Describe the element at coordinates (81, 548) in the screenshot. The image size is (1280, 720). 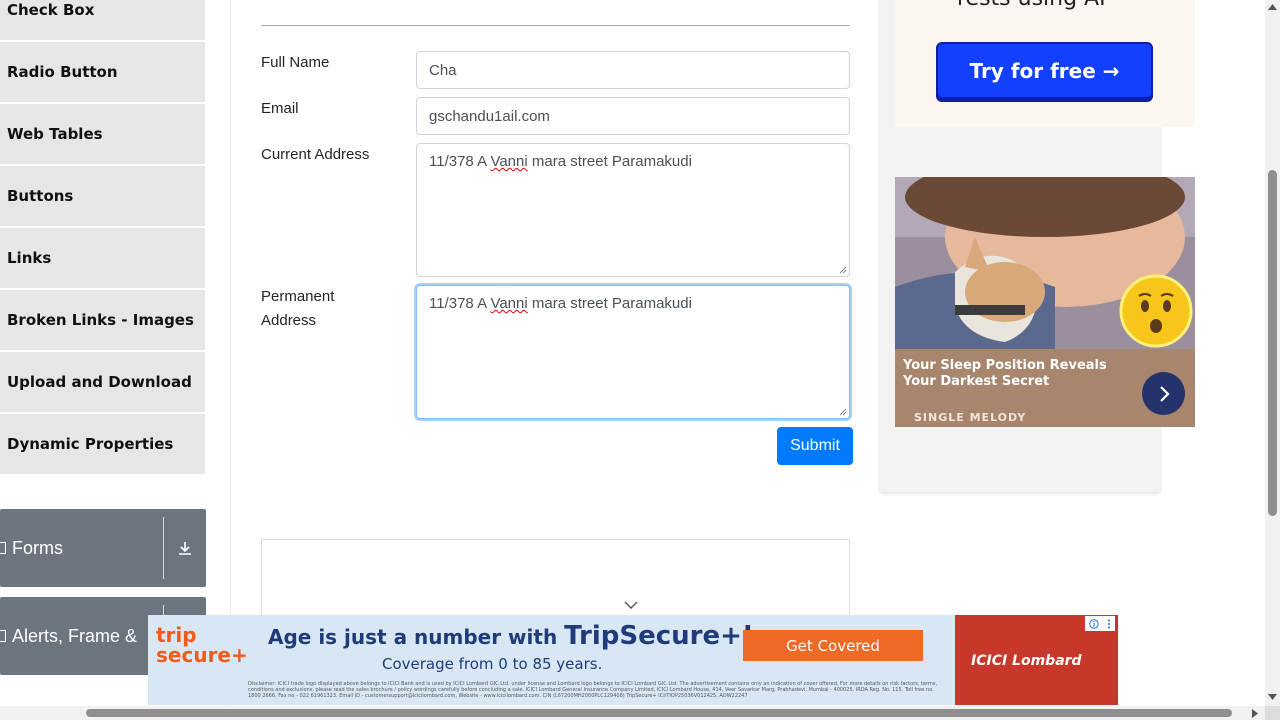
I see `sidebar-group-header: Forms` at that location.